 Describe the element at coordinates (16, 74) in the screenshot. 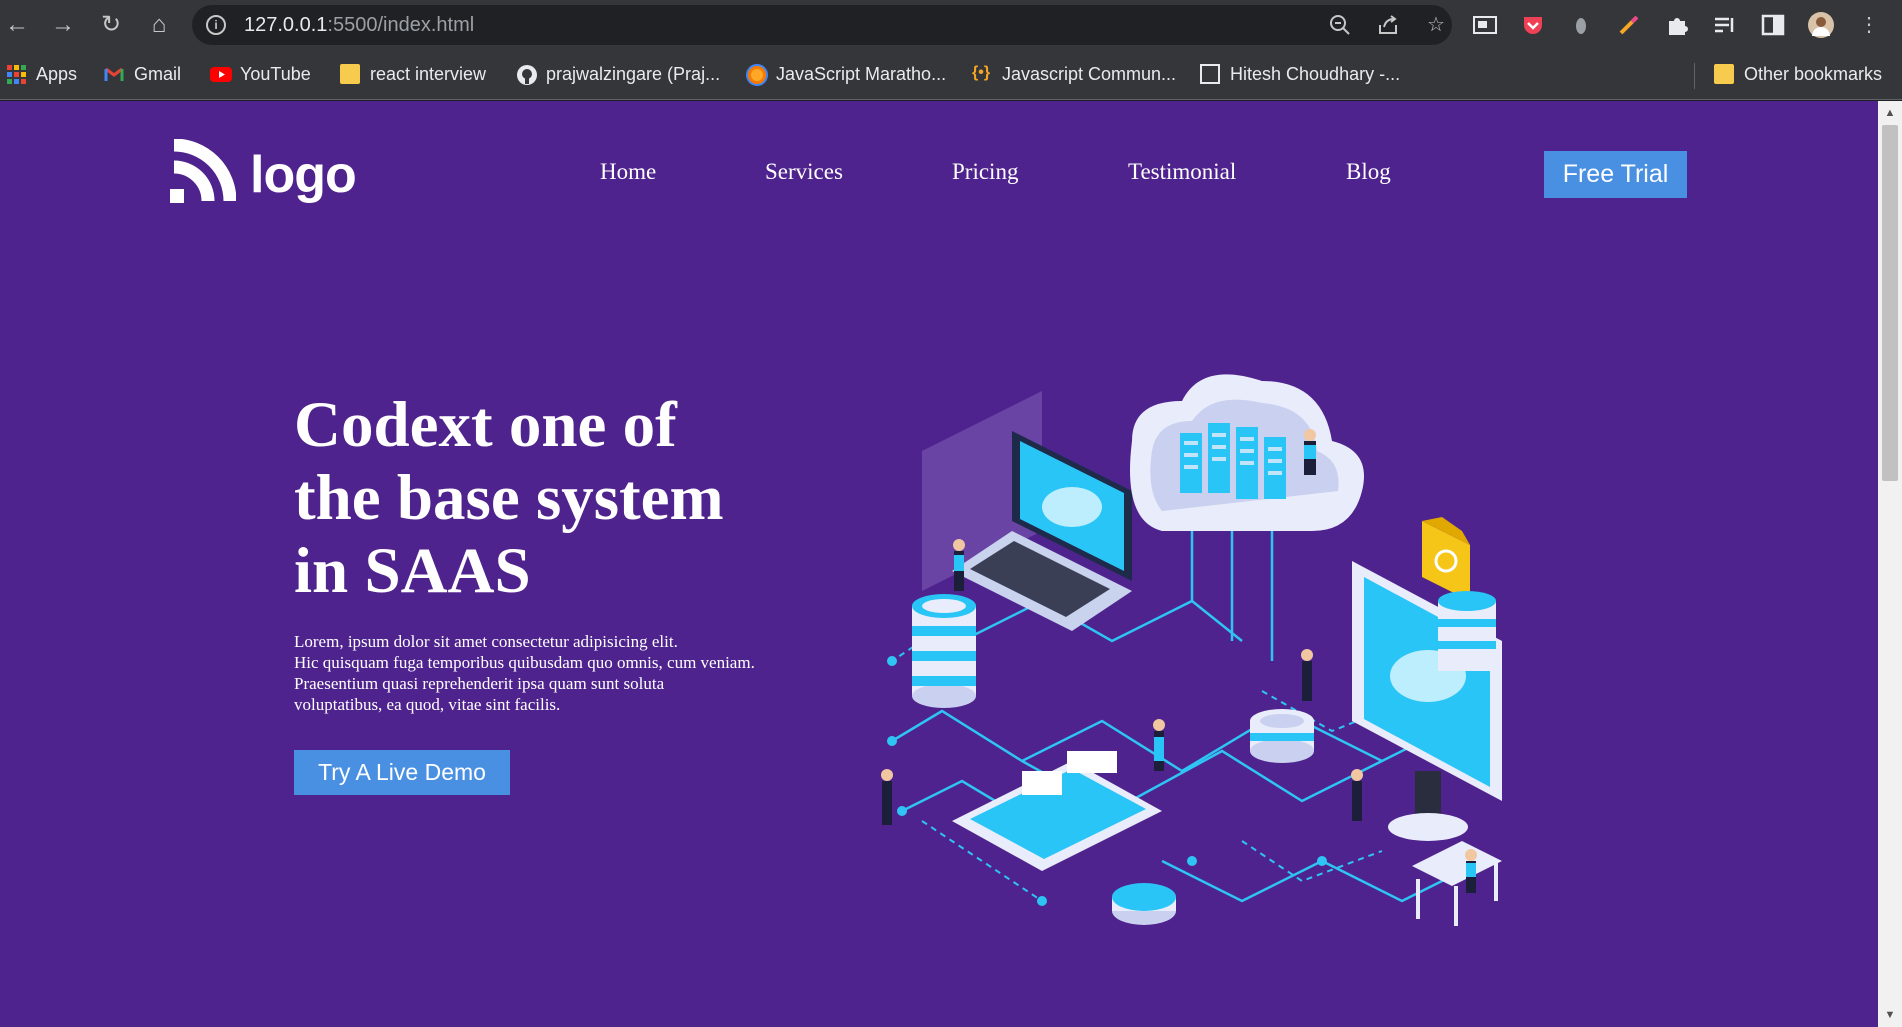

I see `apps-grid-icon` at that location.